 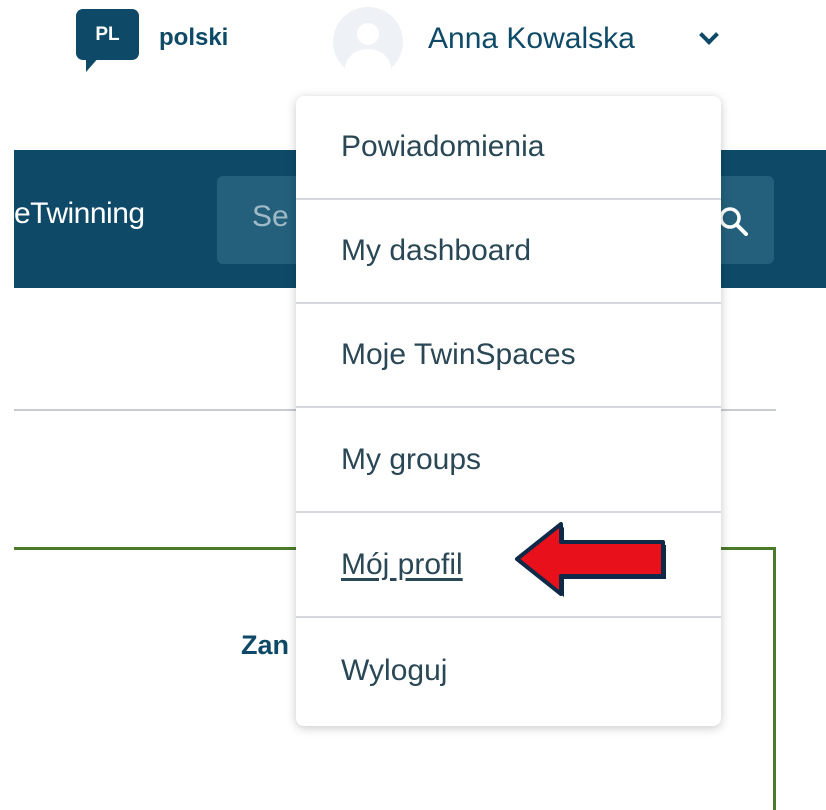 I want to click on language-selector: polski, so click(x=193, y=38).